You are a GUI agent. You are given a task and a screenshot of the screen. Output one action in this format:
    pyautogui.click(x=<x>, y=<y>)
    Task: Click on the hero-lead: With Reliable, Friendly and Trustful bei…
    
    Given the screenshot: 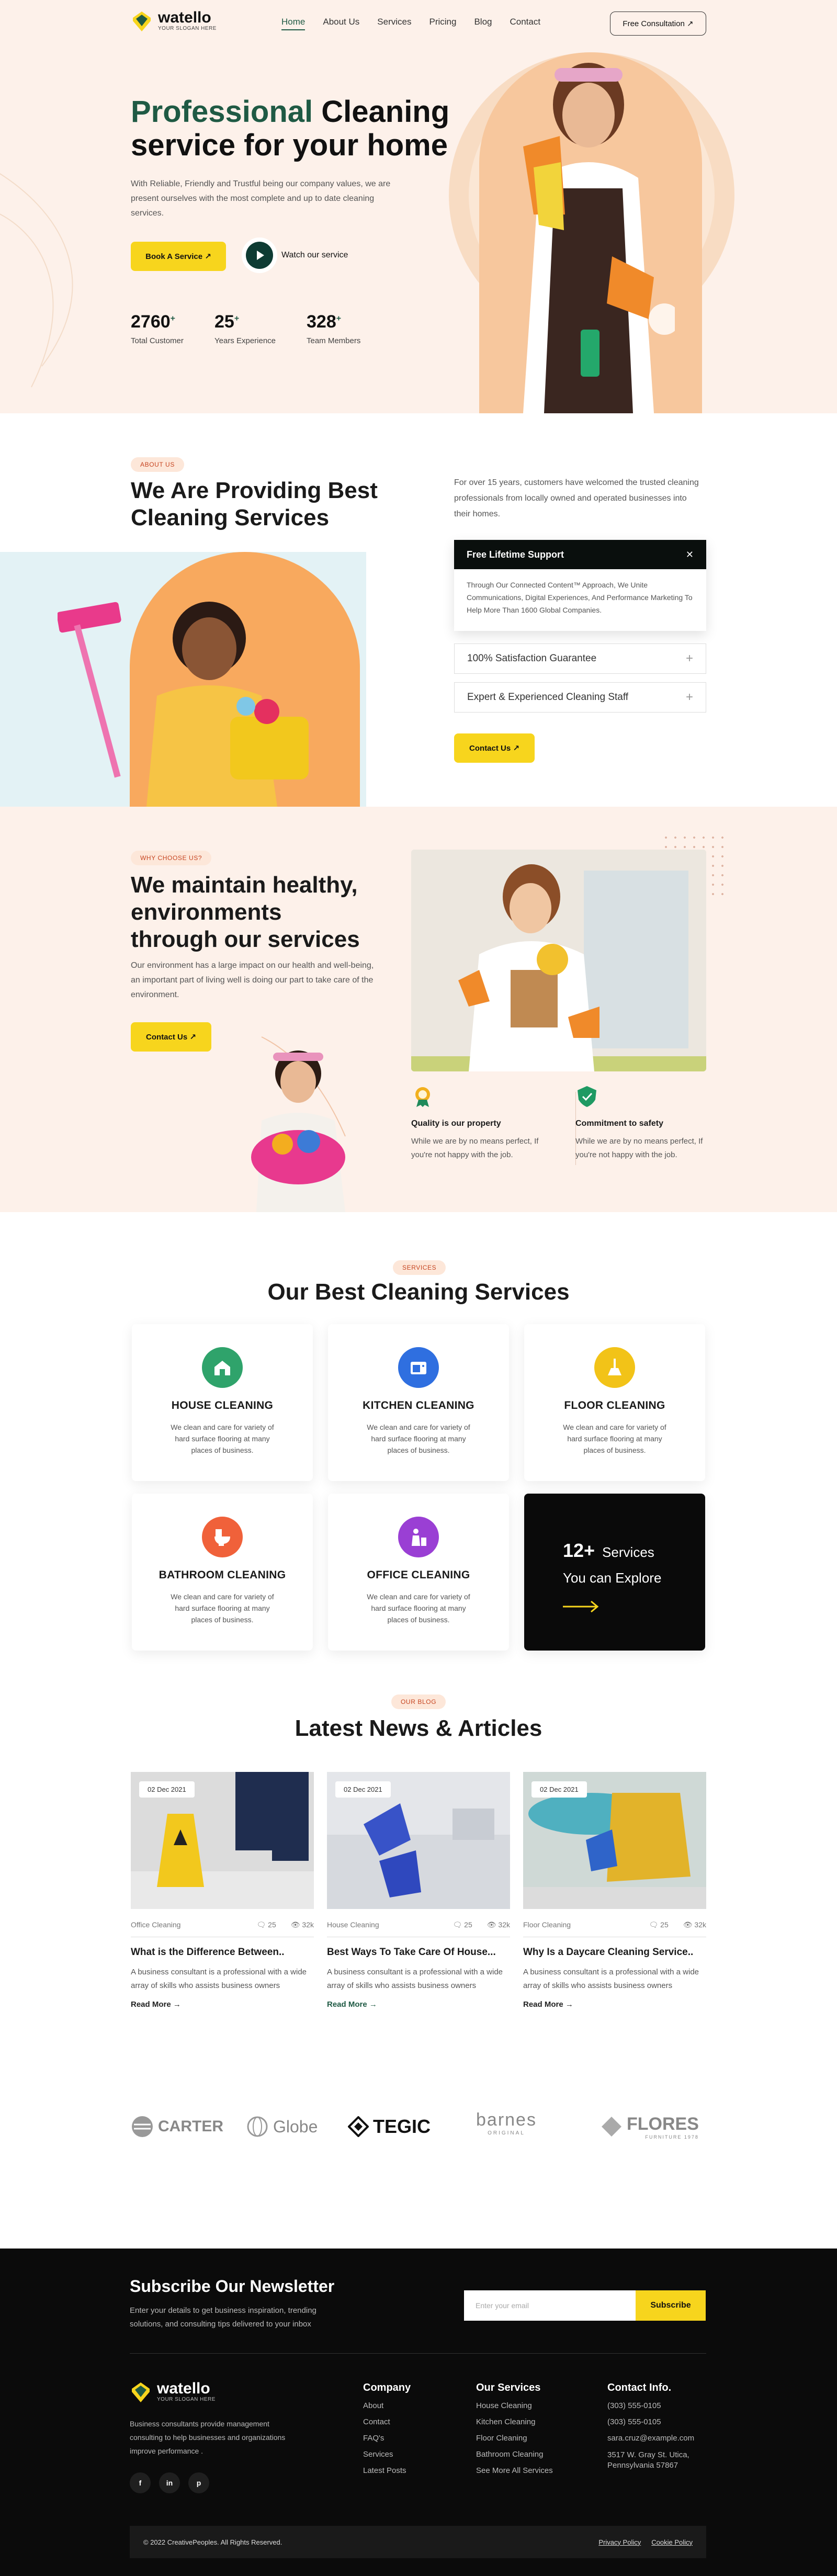 What is the action you would take?
    pyautogui.click(x=261, y=199)
    